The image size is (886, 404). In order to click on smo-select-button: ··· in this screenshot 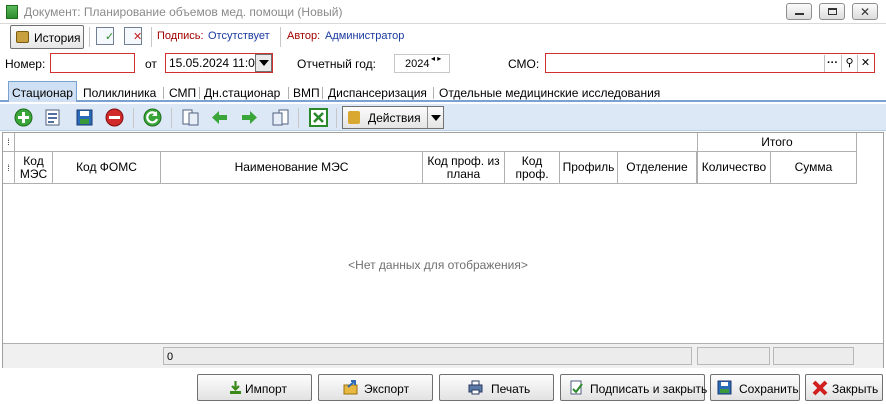, I will do `click(832, 63)`.